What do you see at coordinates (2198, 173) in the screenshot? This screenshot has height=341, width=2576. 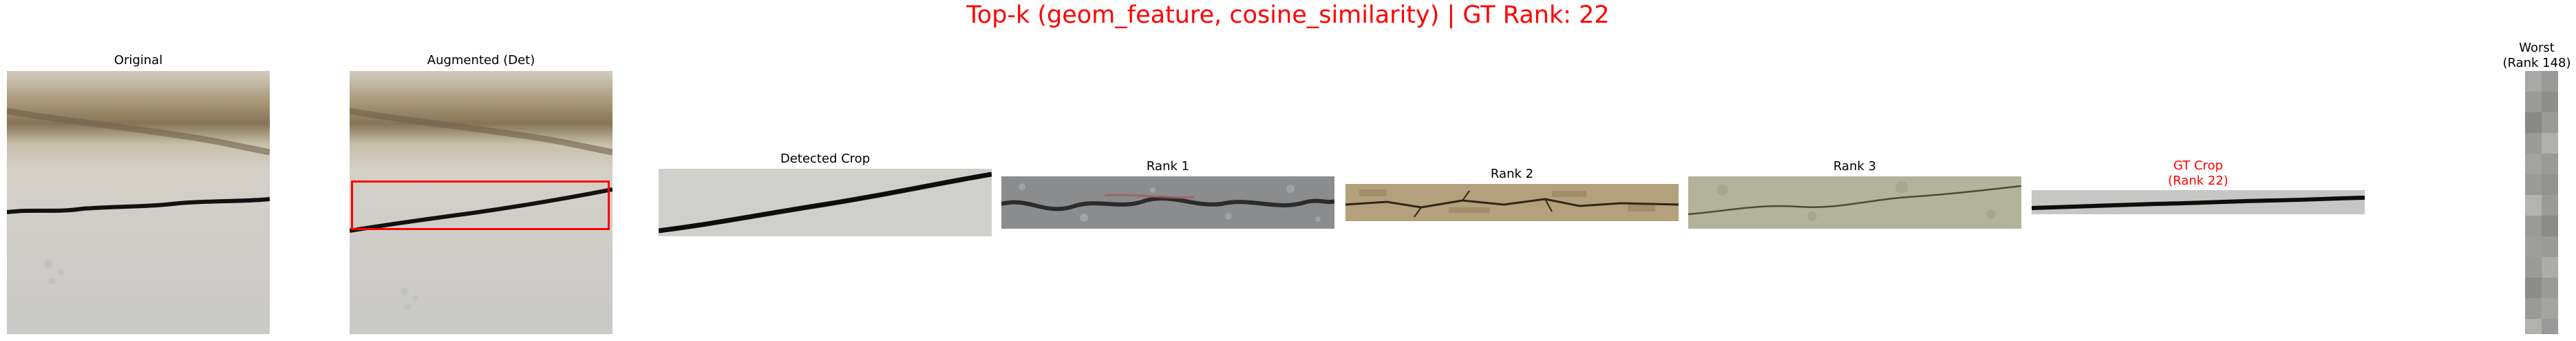 I see `gt-crop-label: GT Crop (Rank 22)` at bounding box center [2198, 173].